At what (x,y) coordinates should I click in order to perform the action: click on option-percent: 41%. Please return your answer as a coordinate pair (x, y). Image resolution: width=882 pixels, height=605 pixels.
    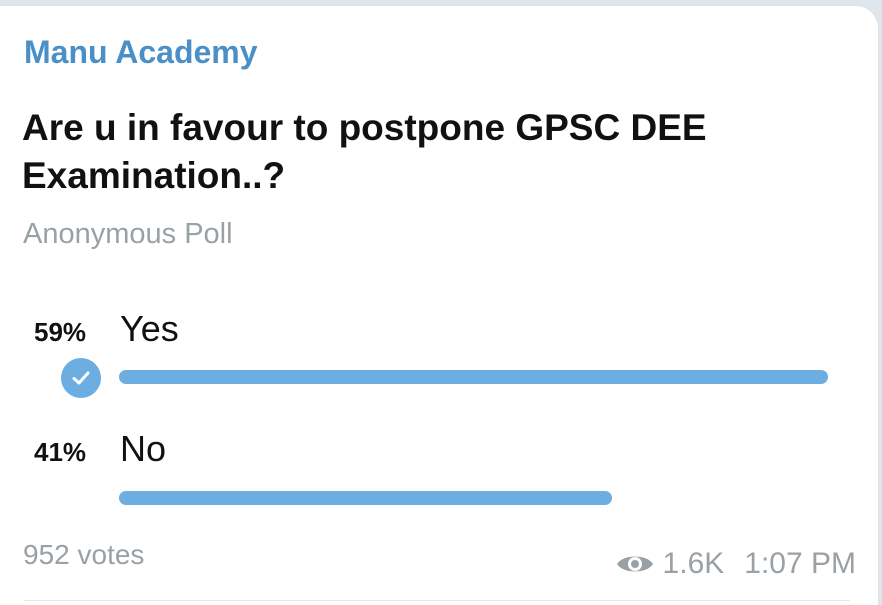
    Looking at the image, I should click on (60, 452).